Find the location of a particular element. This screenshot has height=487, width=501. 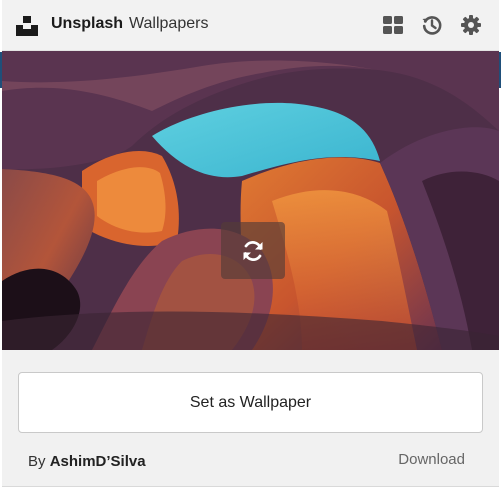

refresh-icon is located at coordinates (253, 251).